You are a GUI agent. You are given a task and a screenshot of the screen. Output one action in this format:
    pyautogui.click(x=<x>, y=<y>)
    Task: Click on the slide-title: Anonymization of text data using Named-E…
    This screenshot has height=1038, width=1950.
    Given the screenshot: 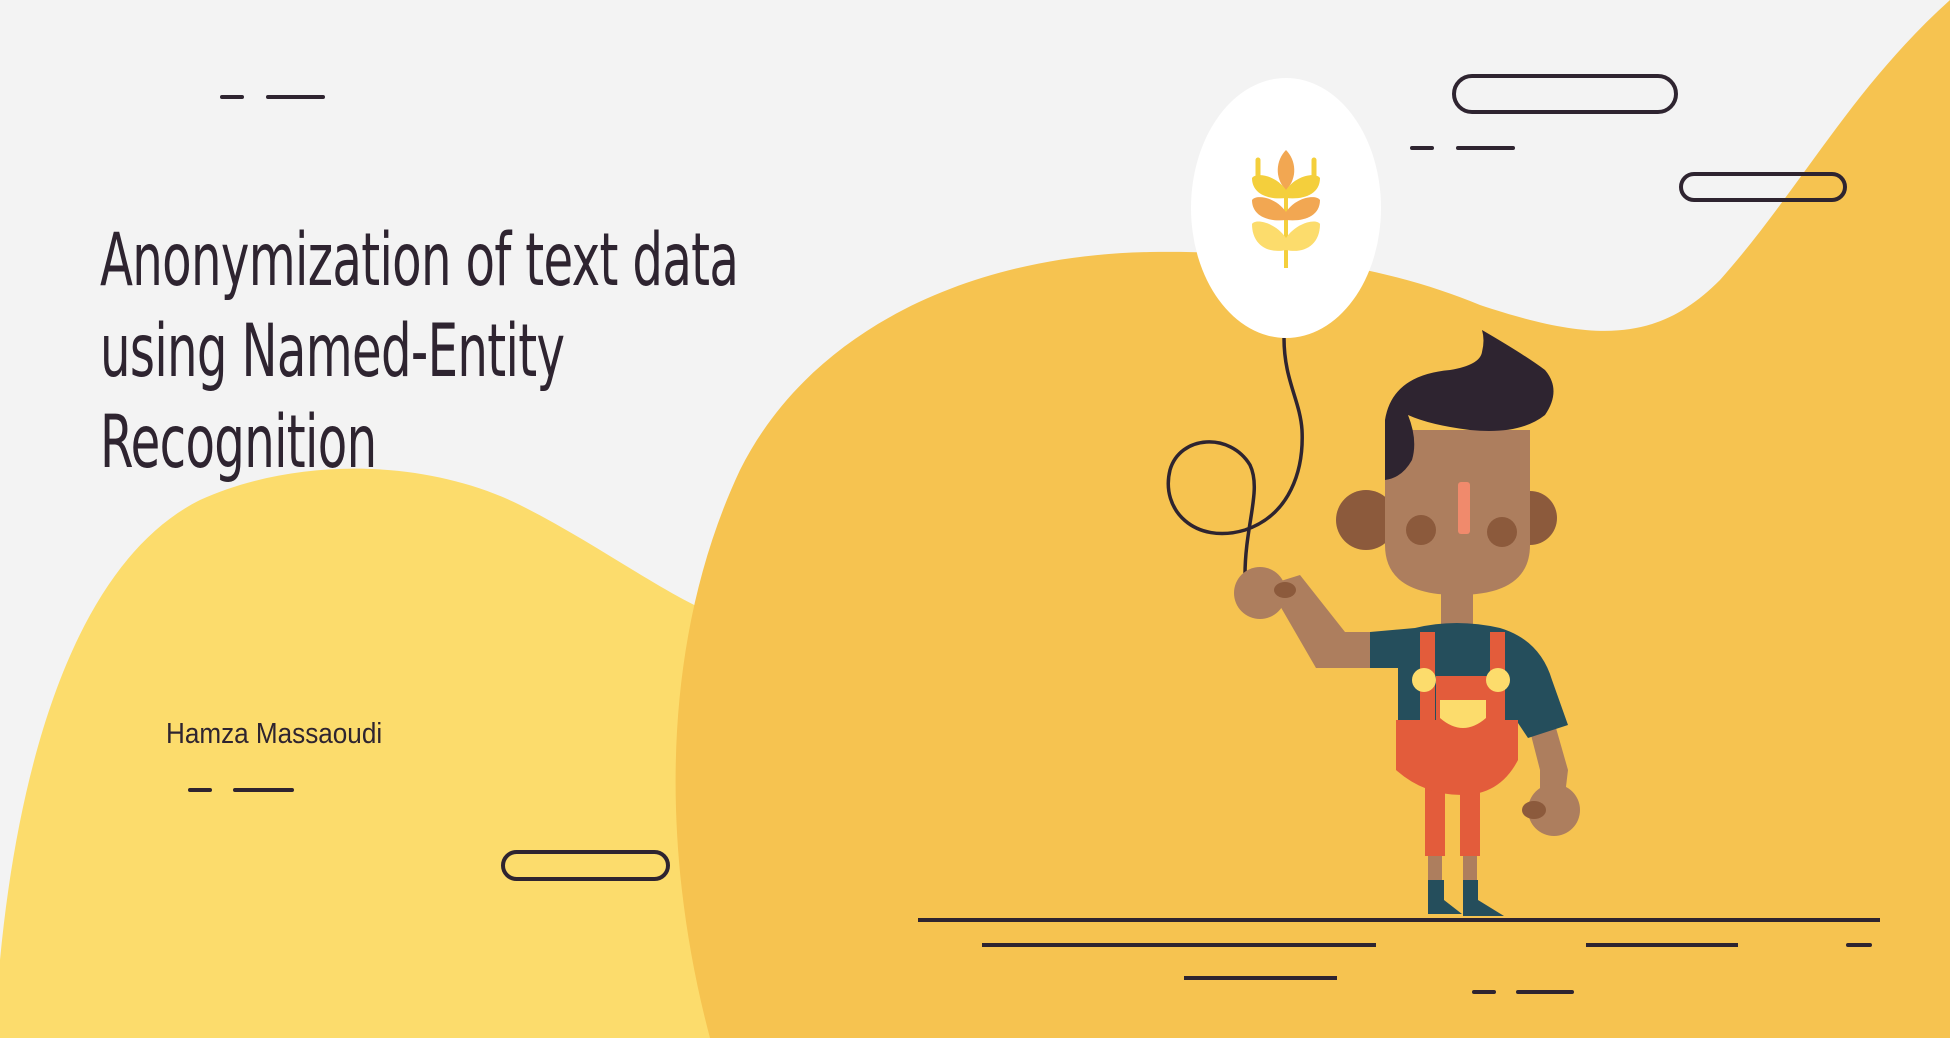 What is the action you would take?
    pyautogui.click(x=419, y=351)
    